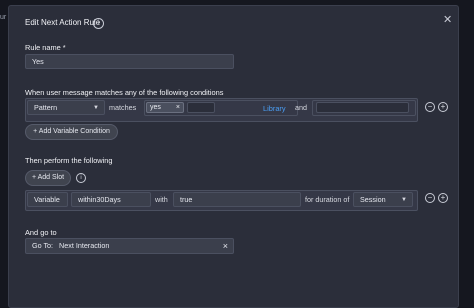 Image resolution: width=474 pixels, height=308 pixels. I want to click on close-icon: ✕, so click(447, 20).